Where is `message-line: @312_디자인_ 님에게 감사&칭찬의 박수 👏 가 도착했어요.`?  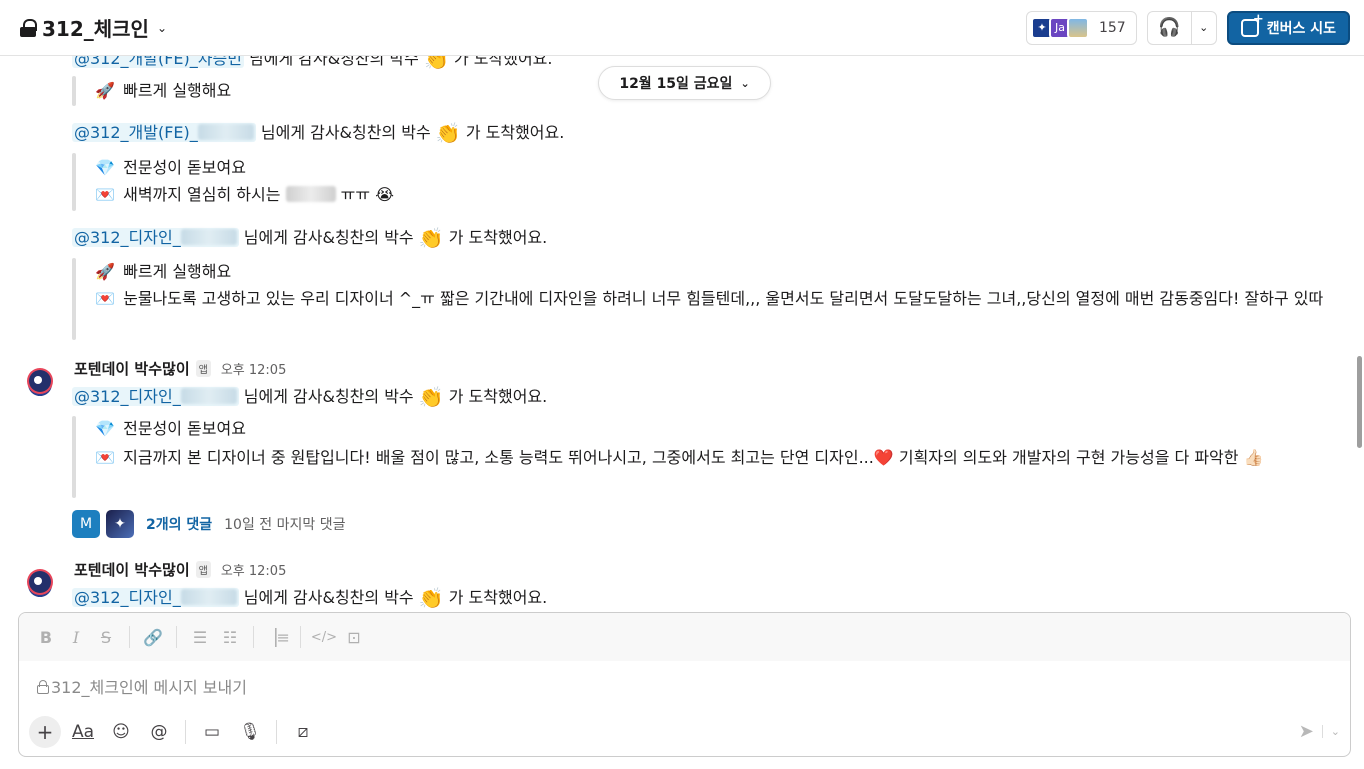
message-line: @312_디자인_ 님에게 감사&칭찬의 박수 👏 가 도착했어요. is located at coordinates (309, 397).